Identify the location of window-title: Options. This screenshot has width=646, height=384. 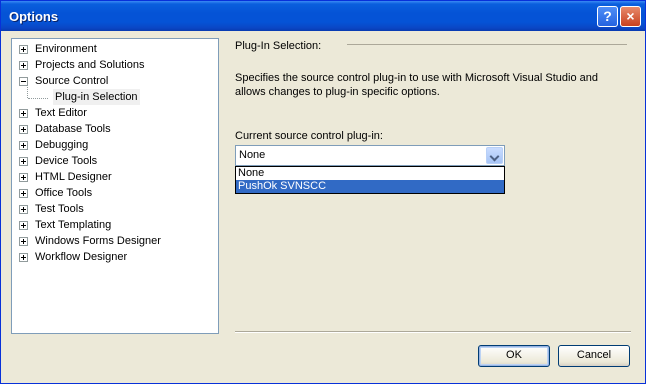
(34, 16).